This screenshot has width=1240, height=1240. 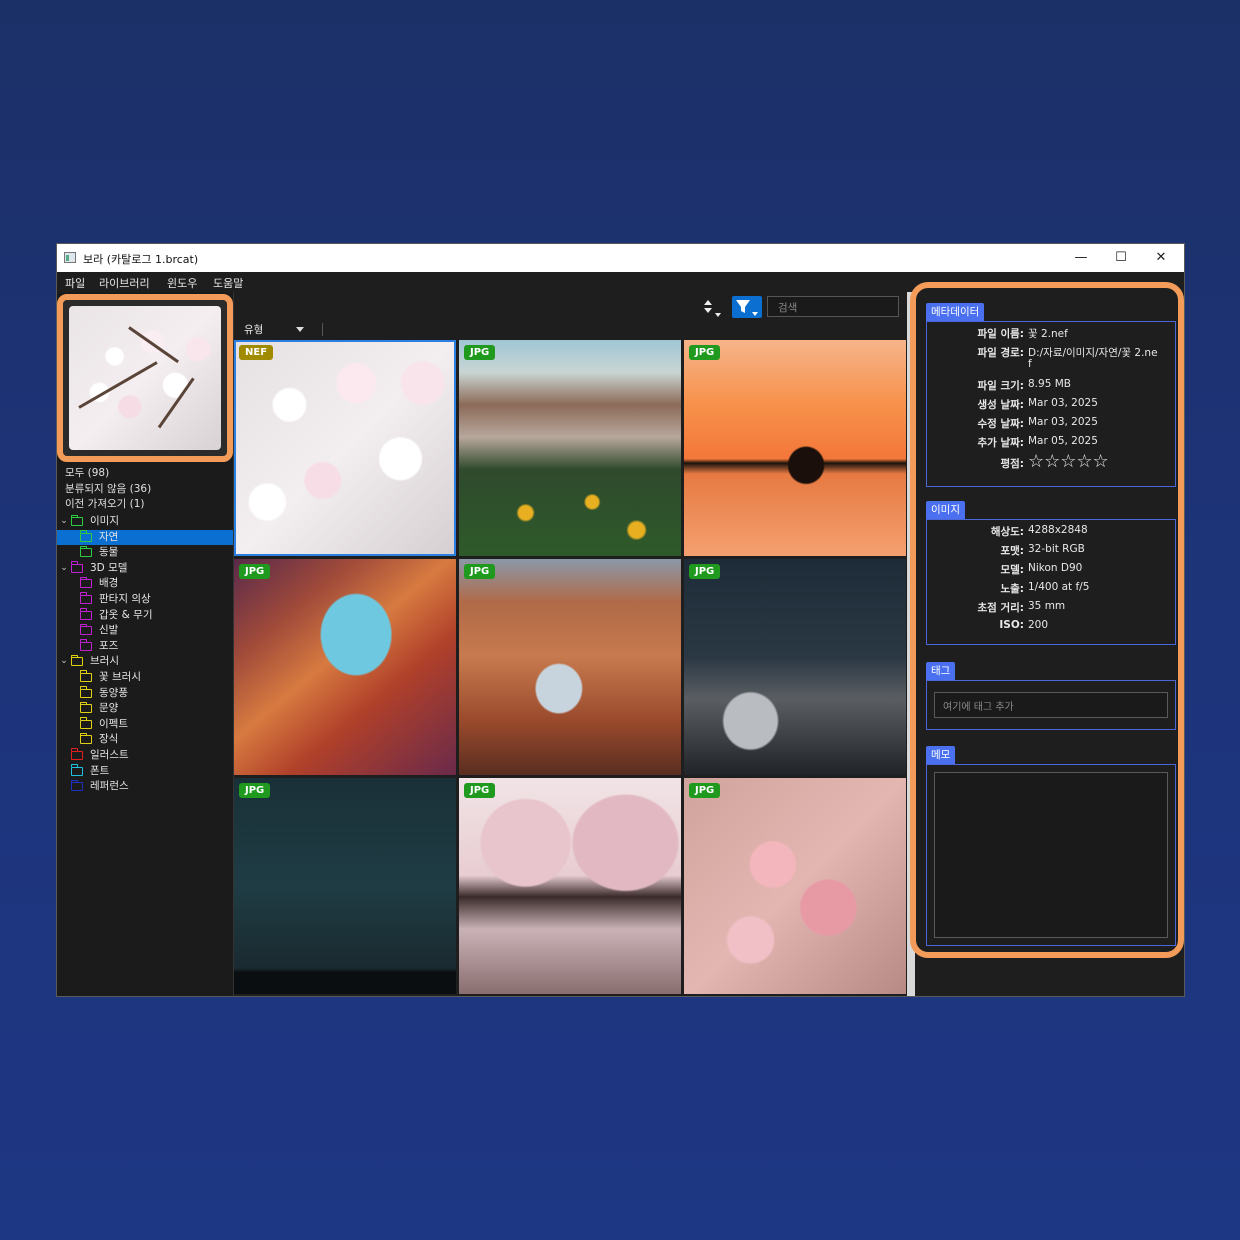 What do you see at coordinates (145, 584) in the screenshot?
I see `tree-item: 배경` at bounding box center [145, 584].